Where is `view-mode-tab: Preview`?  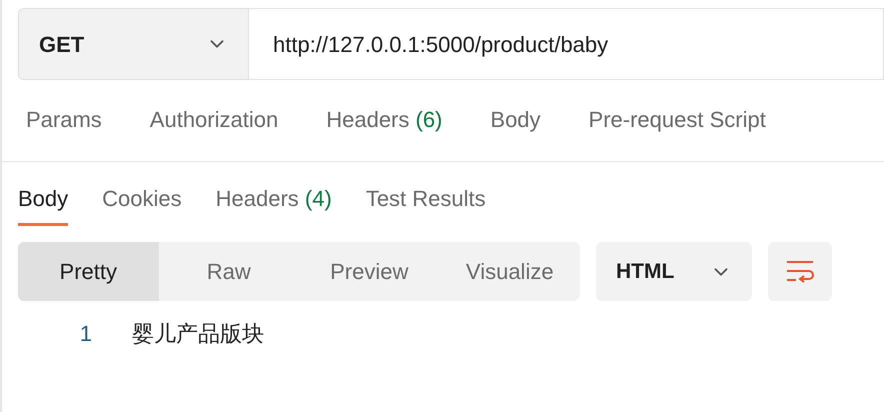 view-mode-tab: Preview is located at coordinates (369, 271).